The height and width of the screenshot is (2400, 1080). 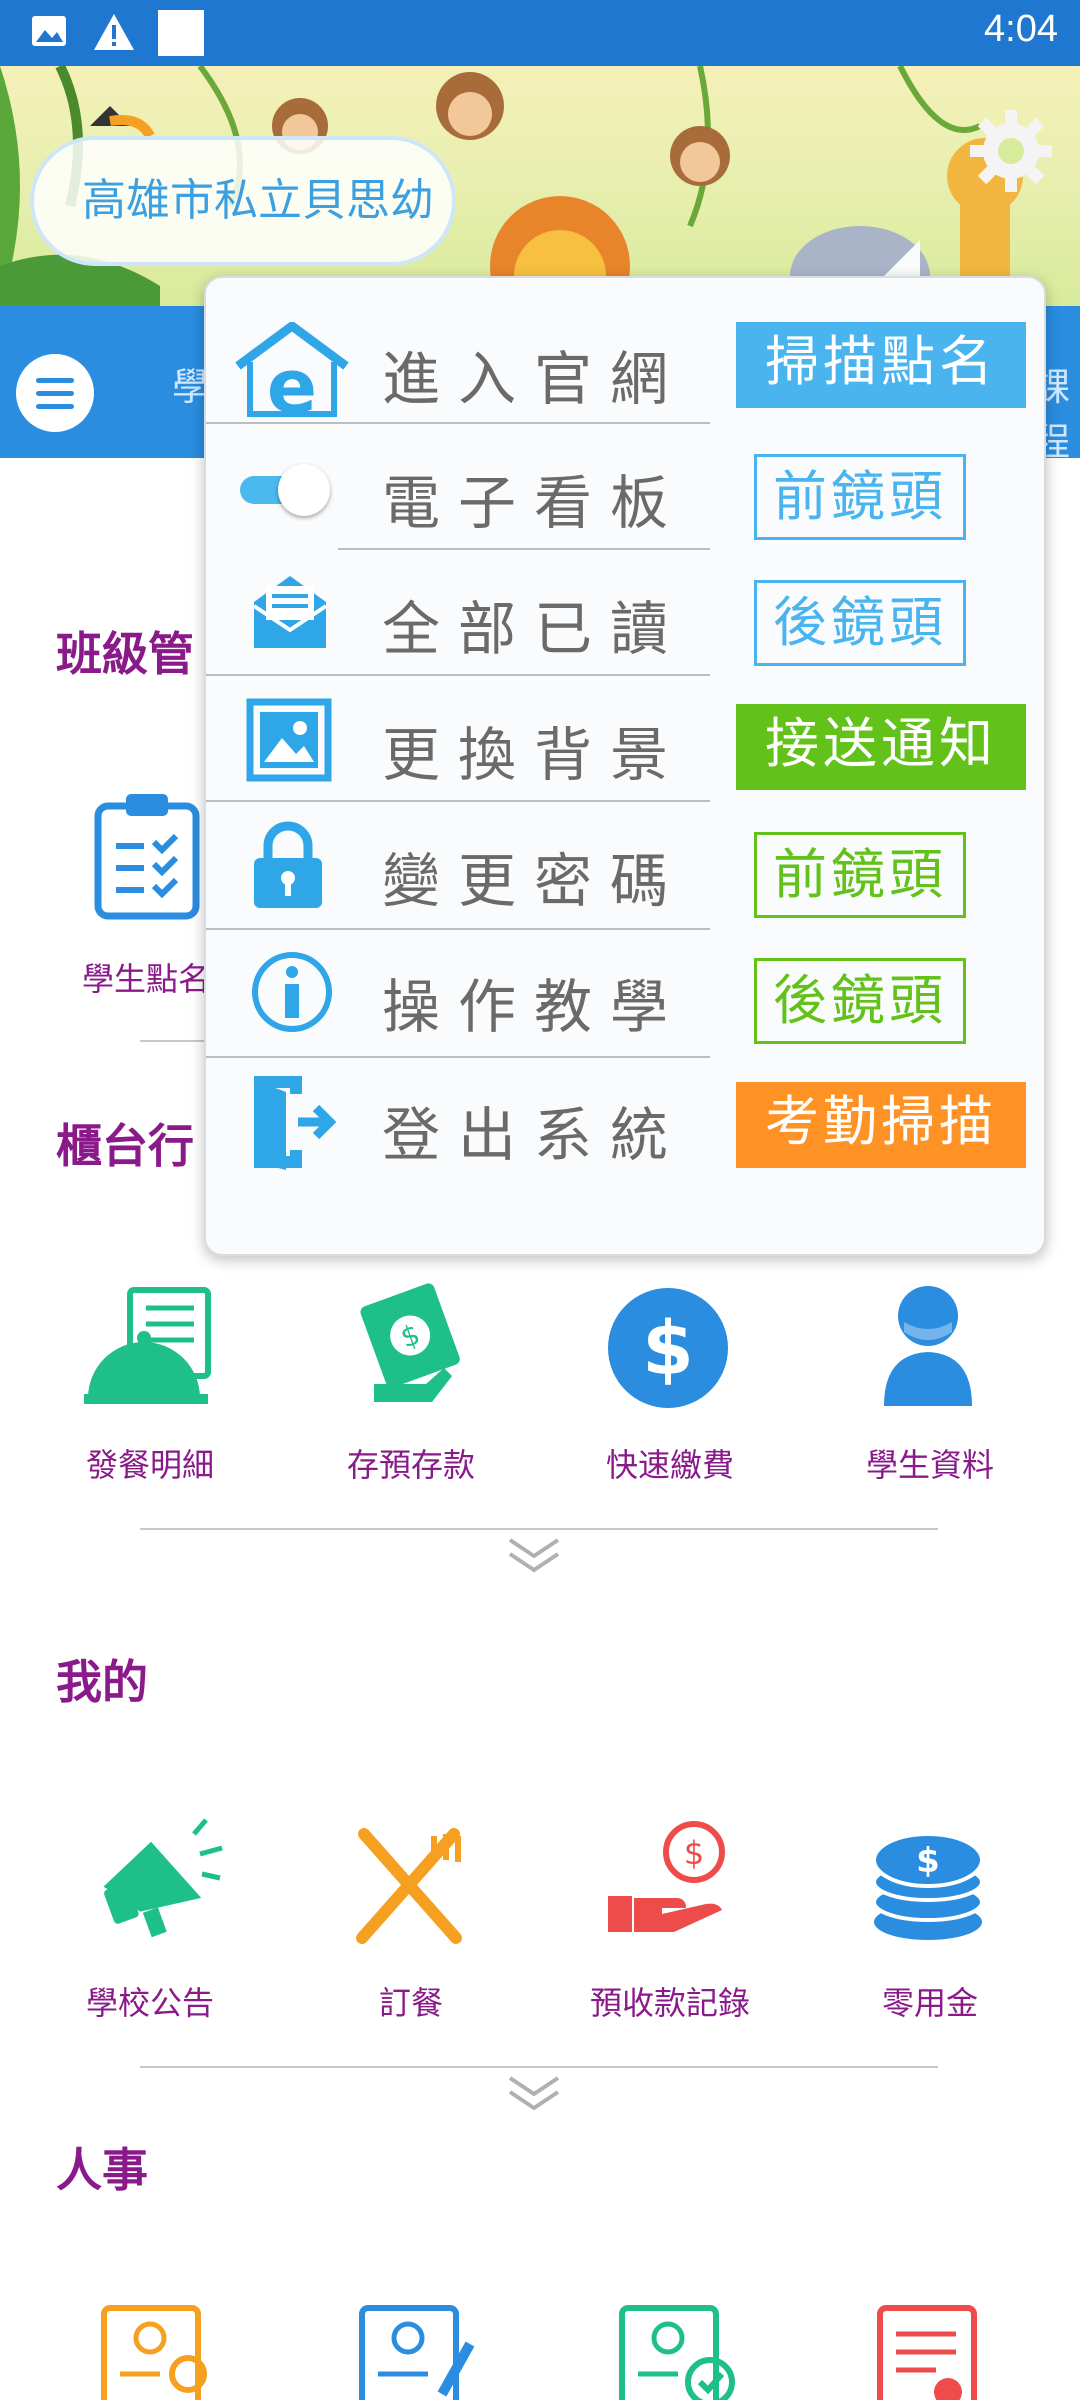 I want to click on home-web-icon: e, so click(x=292, y=370).